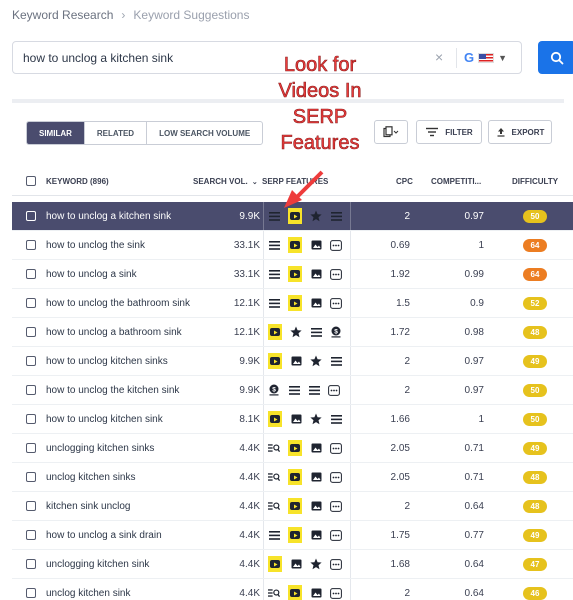 The height and width of the screenshot is (600, 573). What do you see at coordinates (116, 133) in the screenshot?
I see `tab-related: RELATED` at bounding box center [116, 133].